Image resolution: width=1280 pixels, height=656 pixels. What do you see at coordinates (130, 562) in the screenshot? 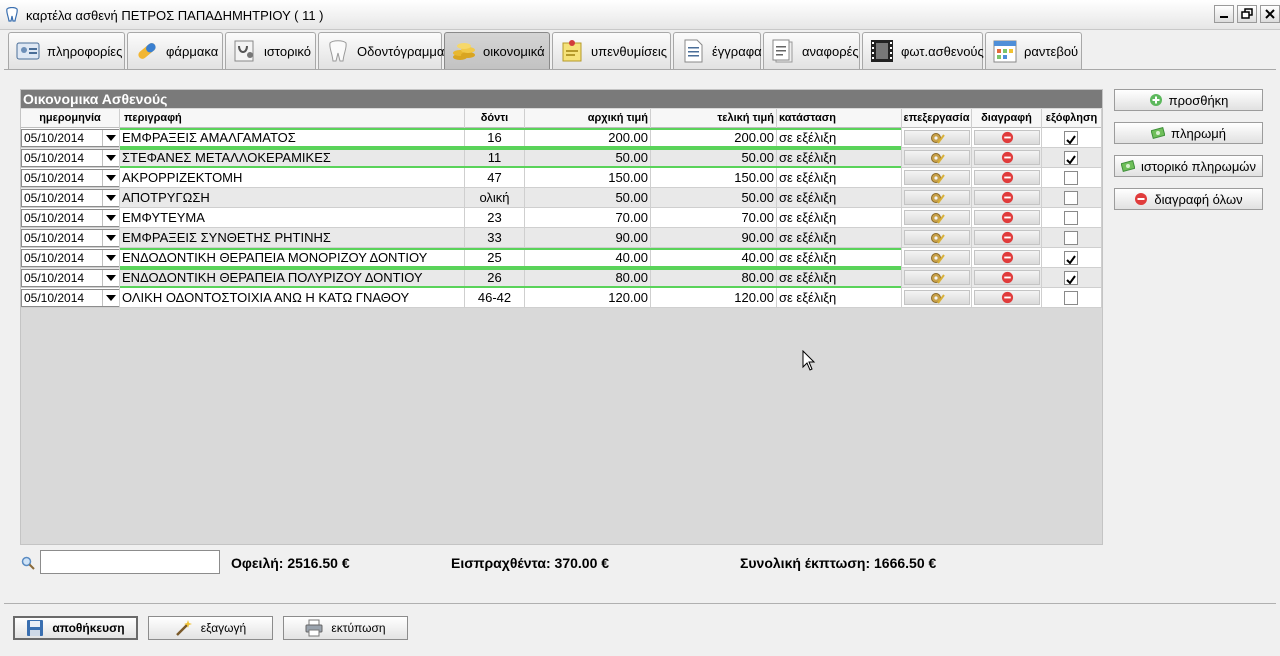
I see `search-input` at bounding box center [130, 562].